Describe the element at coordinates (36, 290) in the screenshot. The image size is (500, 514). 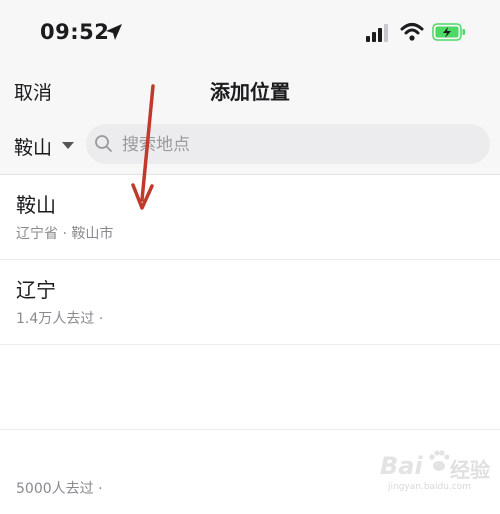
I see `list-item-title: 辽宁` at that location.